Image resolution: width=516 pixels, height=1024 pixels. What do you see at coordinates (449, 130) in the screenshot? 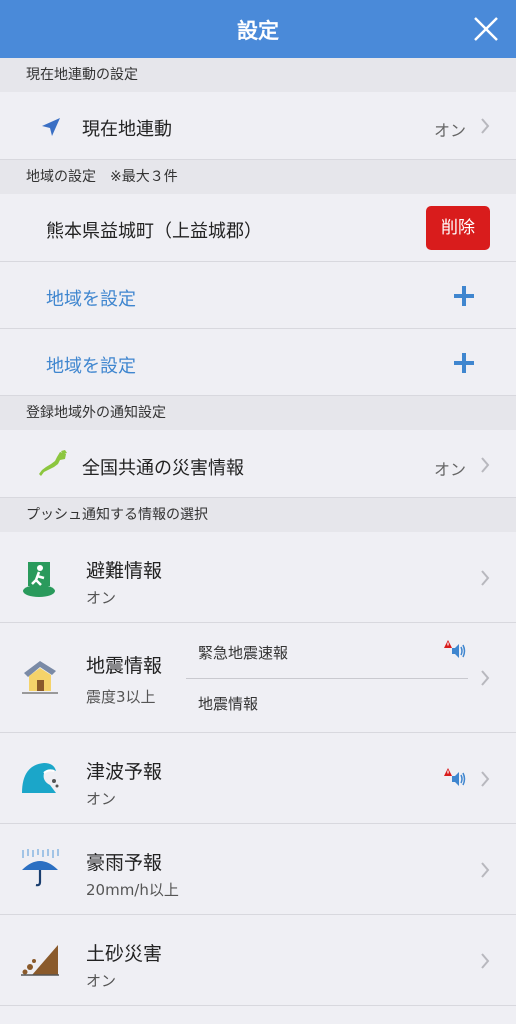
I see `location-link-value: オン` at bounding box center [449, 130].